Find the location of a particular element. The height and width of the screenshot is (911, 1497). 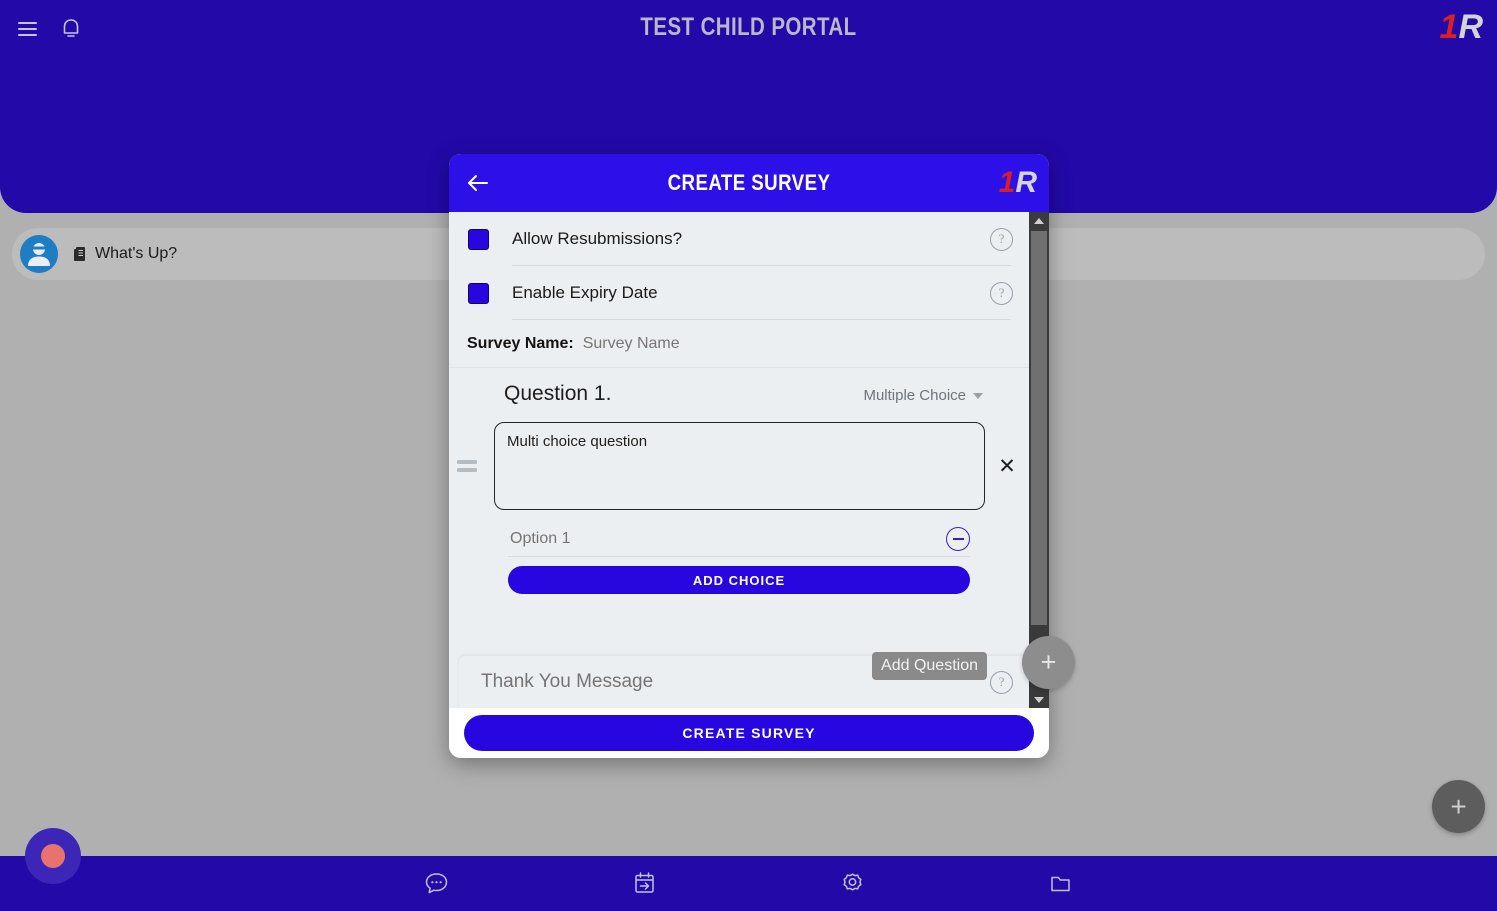

back-arrow-icon is located at coordinates (478, 183).